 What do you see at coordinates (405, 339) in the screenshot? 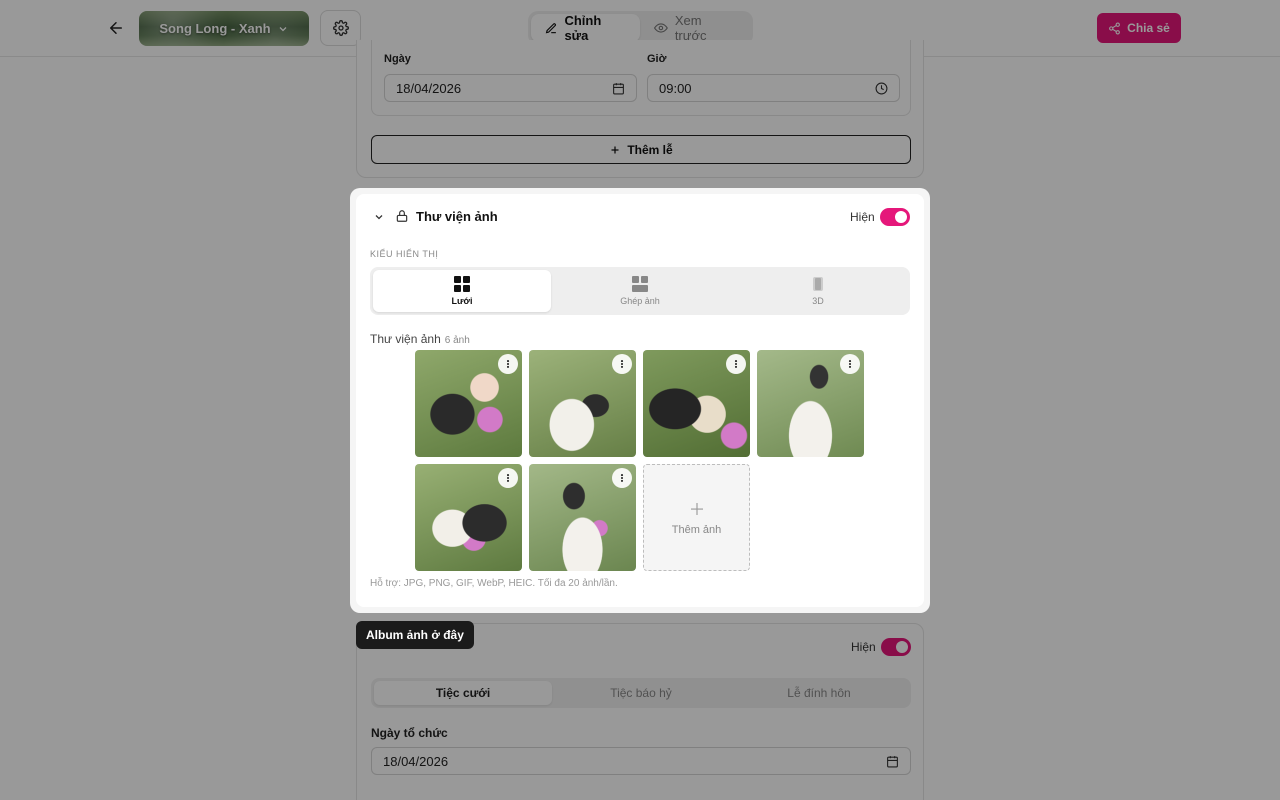
I see `library-label: Thư viện ảnh` at bounding box center [405, 339].